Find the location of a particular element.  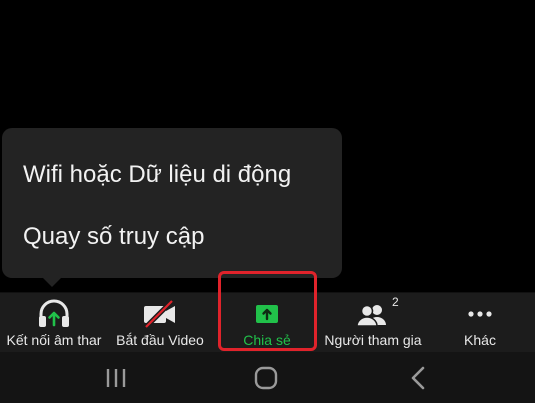

share-screen-icon is located at coordinates (267, 314).